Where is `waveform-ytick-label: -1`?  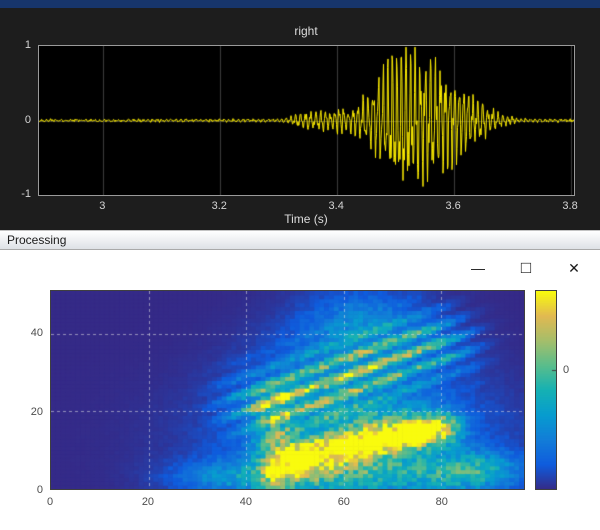
waveform-ytick-label: -1 is located at coordinates (26, 194).